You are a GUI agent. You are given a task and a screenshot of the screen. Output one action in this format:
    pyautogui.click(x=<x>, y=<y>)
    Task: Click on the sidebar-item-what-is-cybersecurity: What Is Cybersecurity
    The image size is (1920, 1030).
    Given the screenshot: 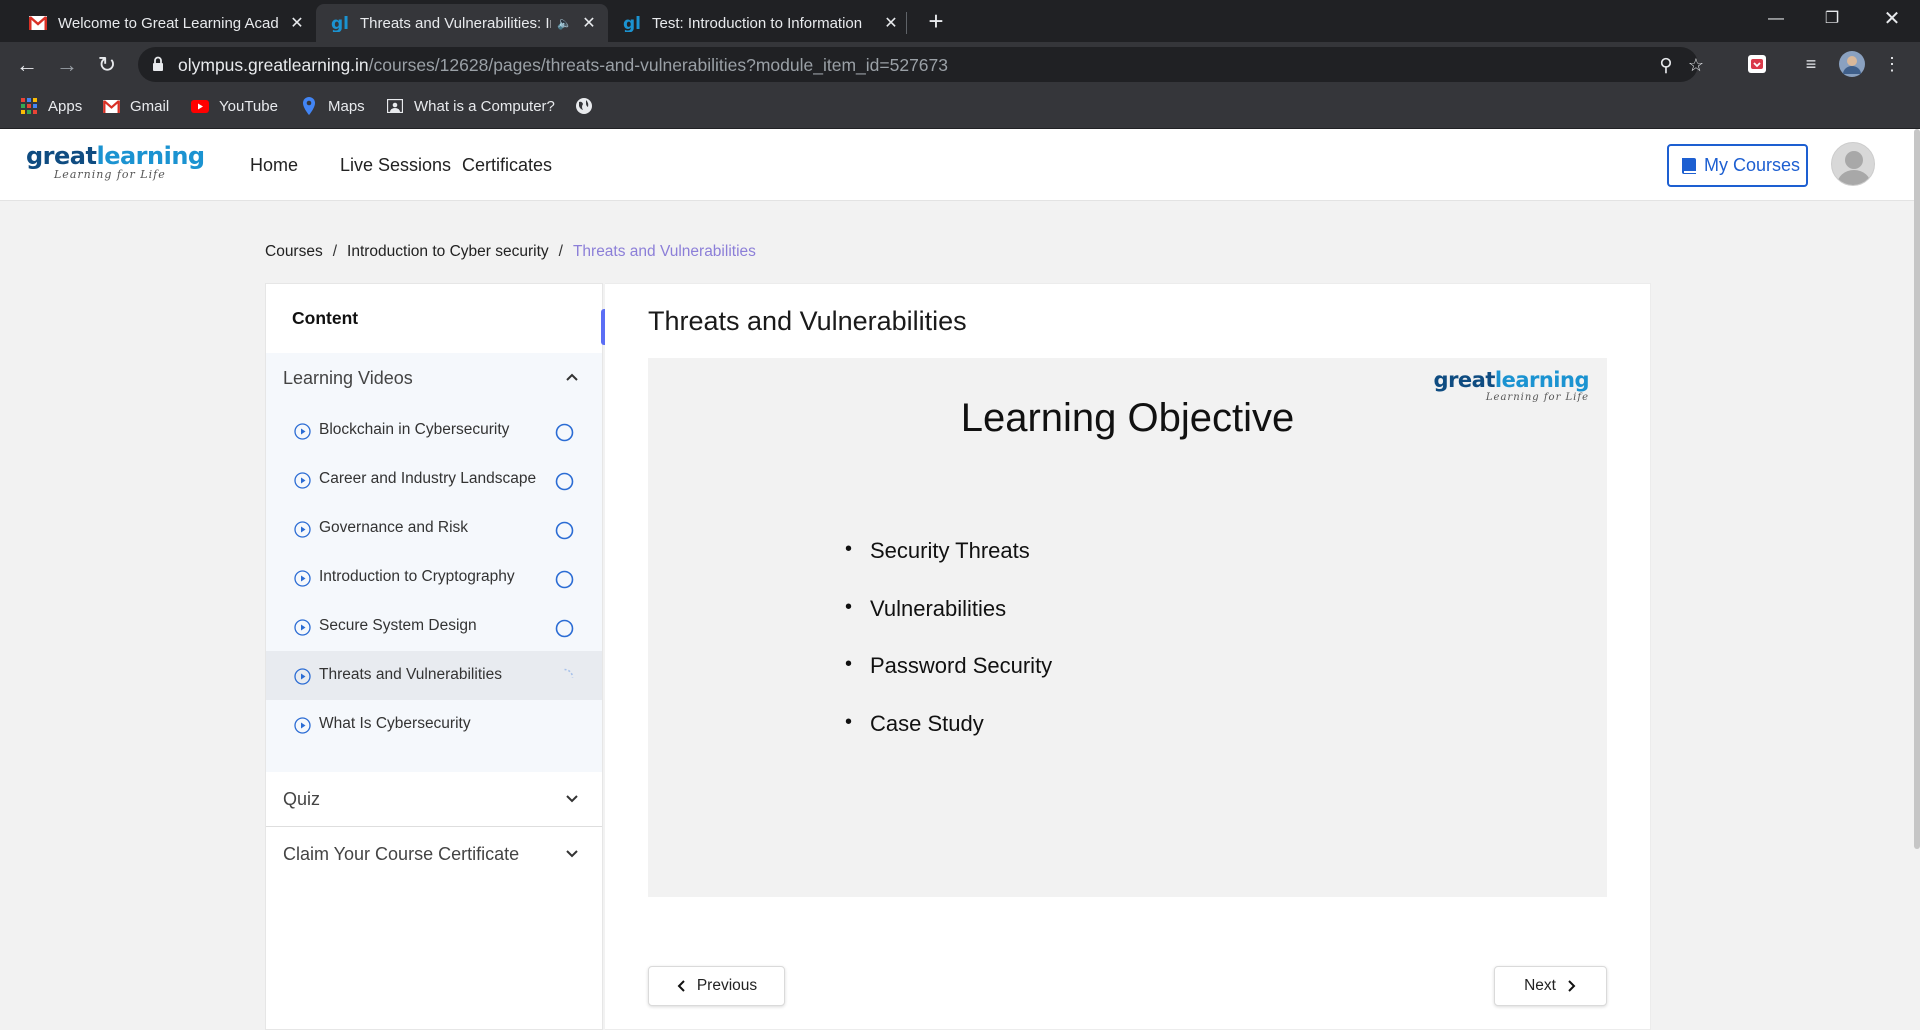 What is the action you would take?
    pyautogui.click(x=434, y=724)
    